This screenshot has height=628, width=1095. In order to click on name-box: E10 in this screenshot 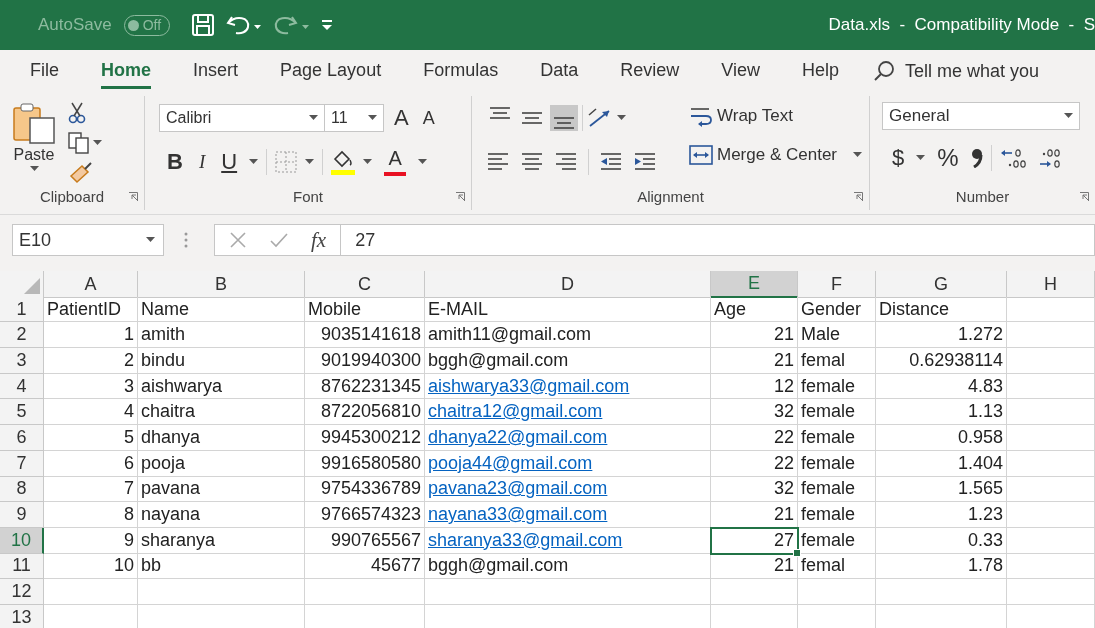, I will do `click(88, 240)`.